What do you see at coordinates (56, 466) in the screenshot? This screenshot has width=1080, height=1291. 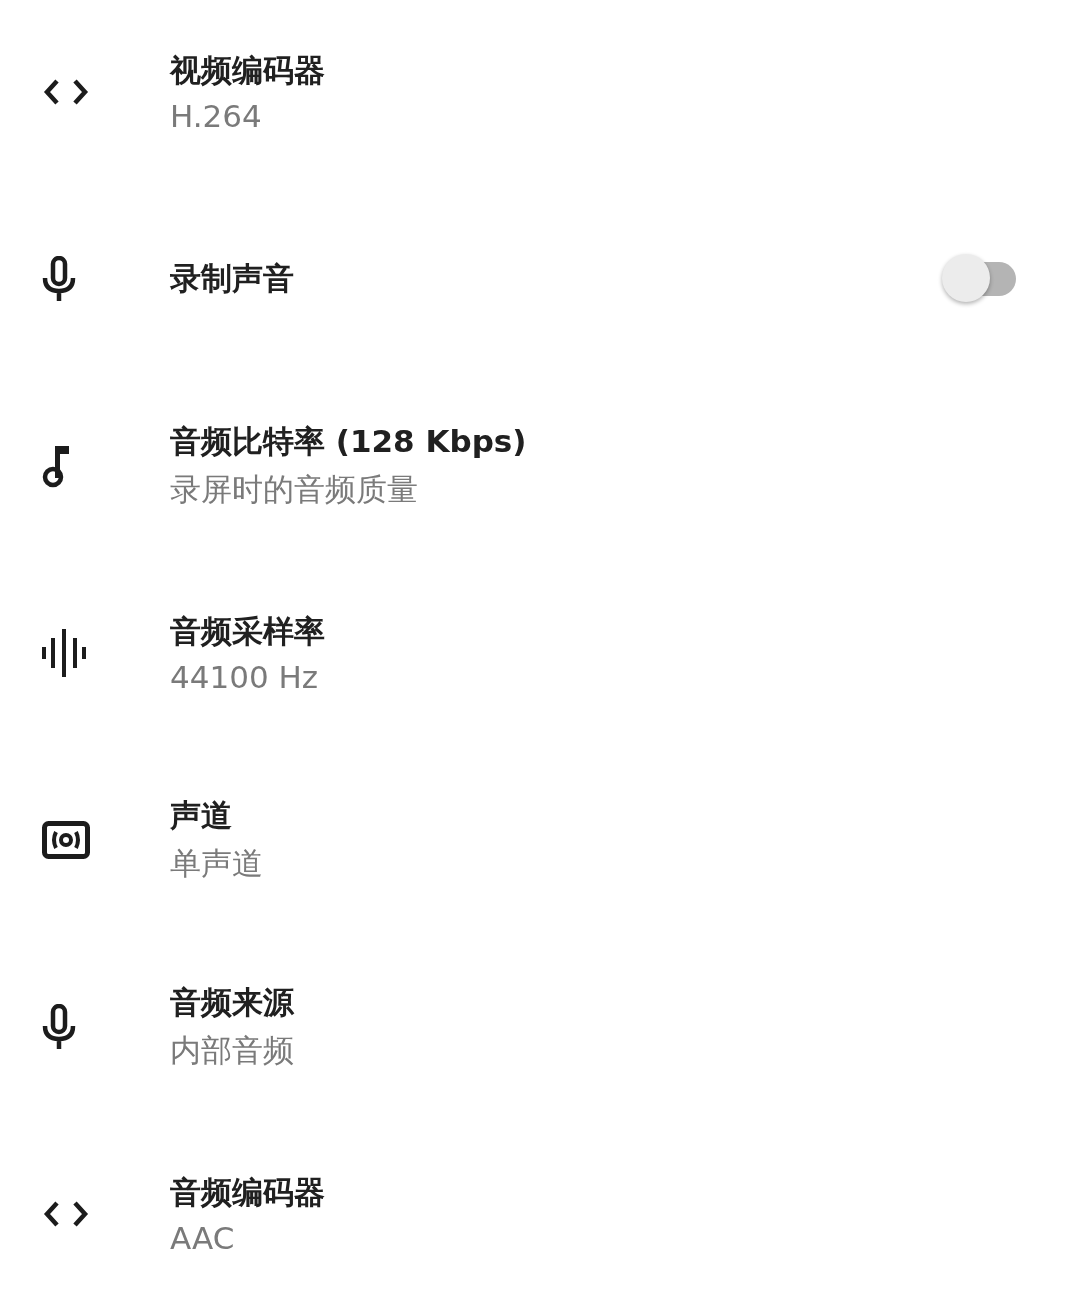 I see `music-note-icon` at bounding box center [56, 466].